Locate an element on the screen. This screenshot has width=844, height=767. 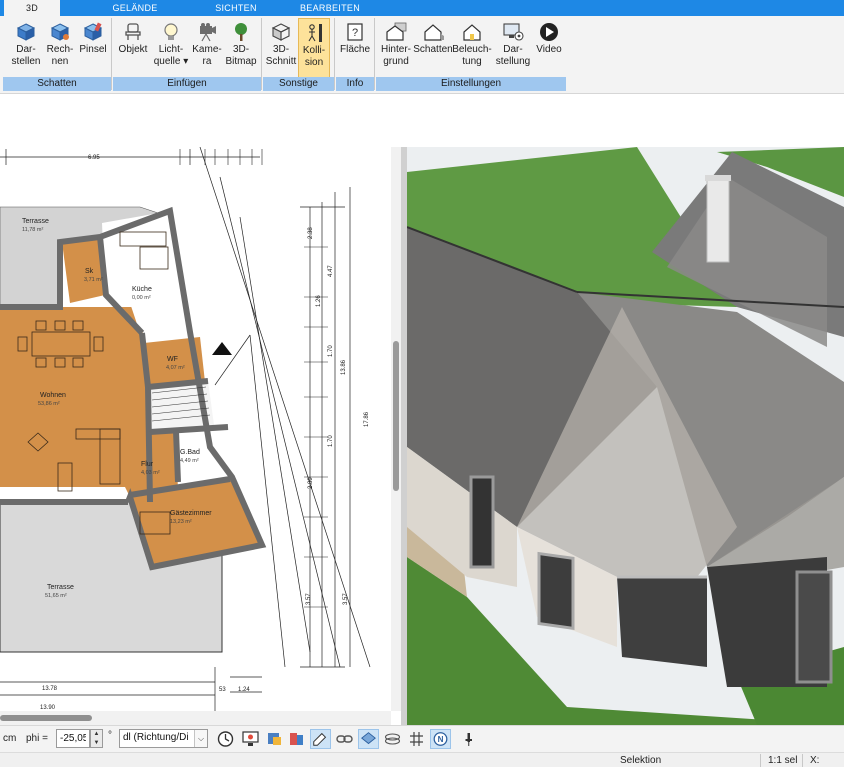
room-wf-area: 4,07 m² is located at coordinates (175, 368).